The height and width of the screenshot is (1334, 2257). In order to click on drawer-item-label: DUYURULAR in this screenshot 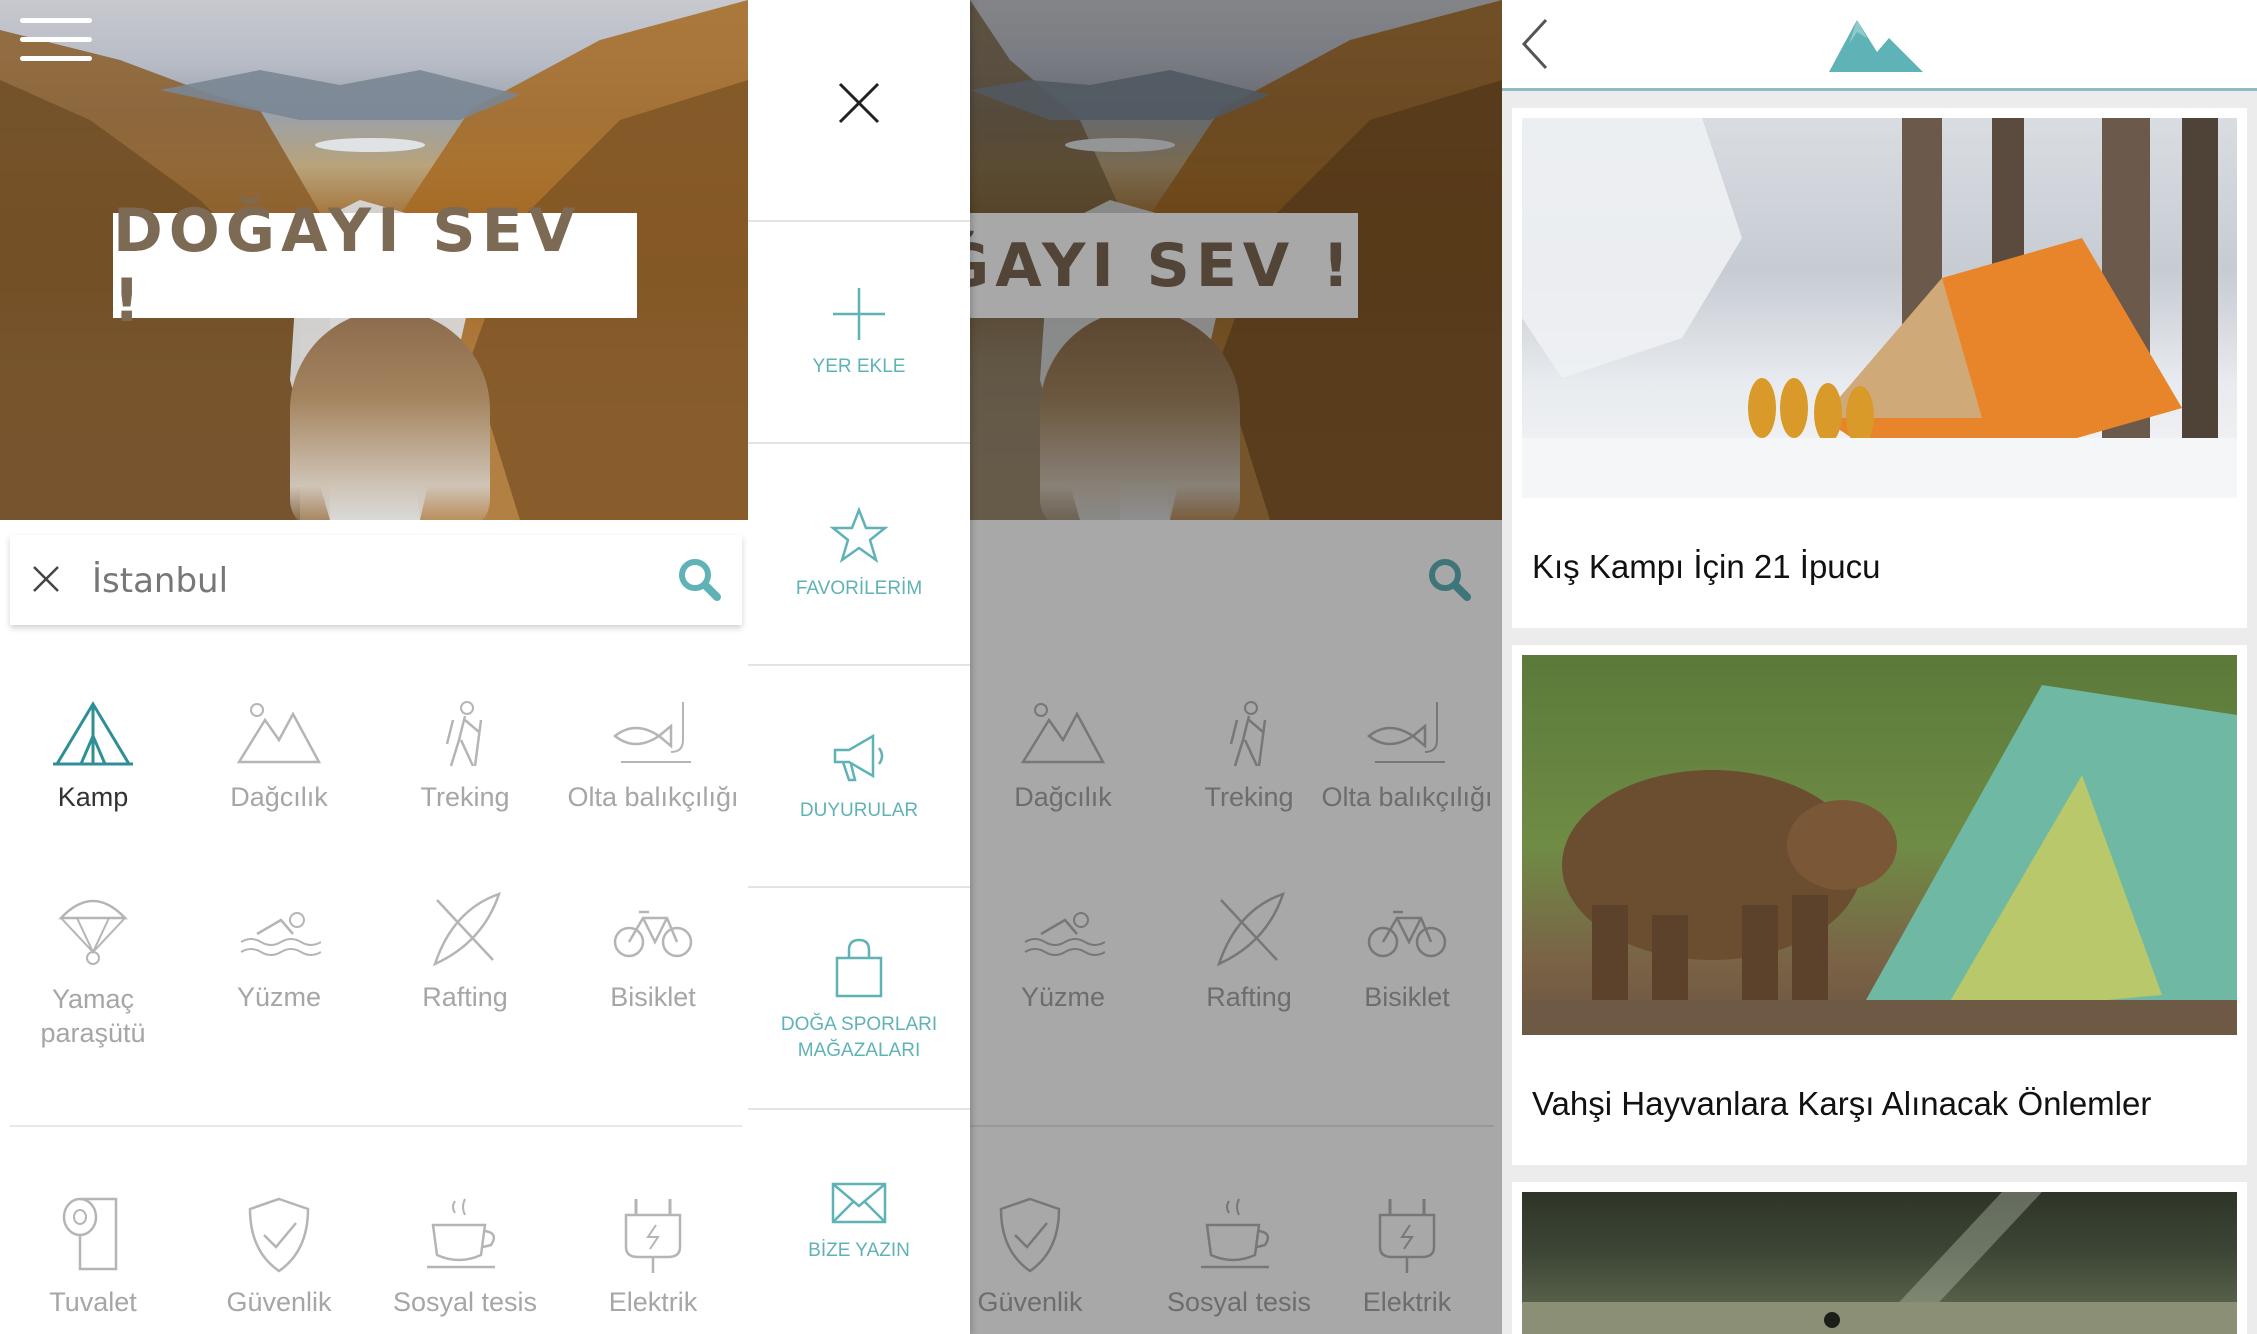, I will do `click(859, 810)`.